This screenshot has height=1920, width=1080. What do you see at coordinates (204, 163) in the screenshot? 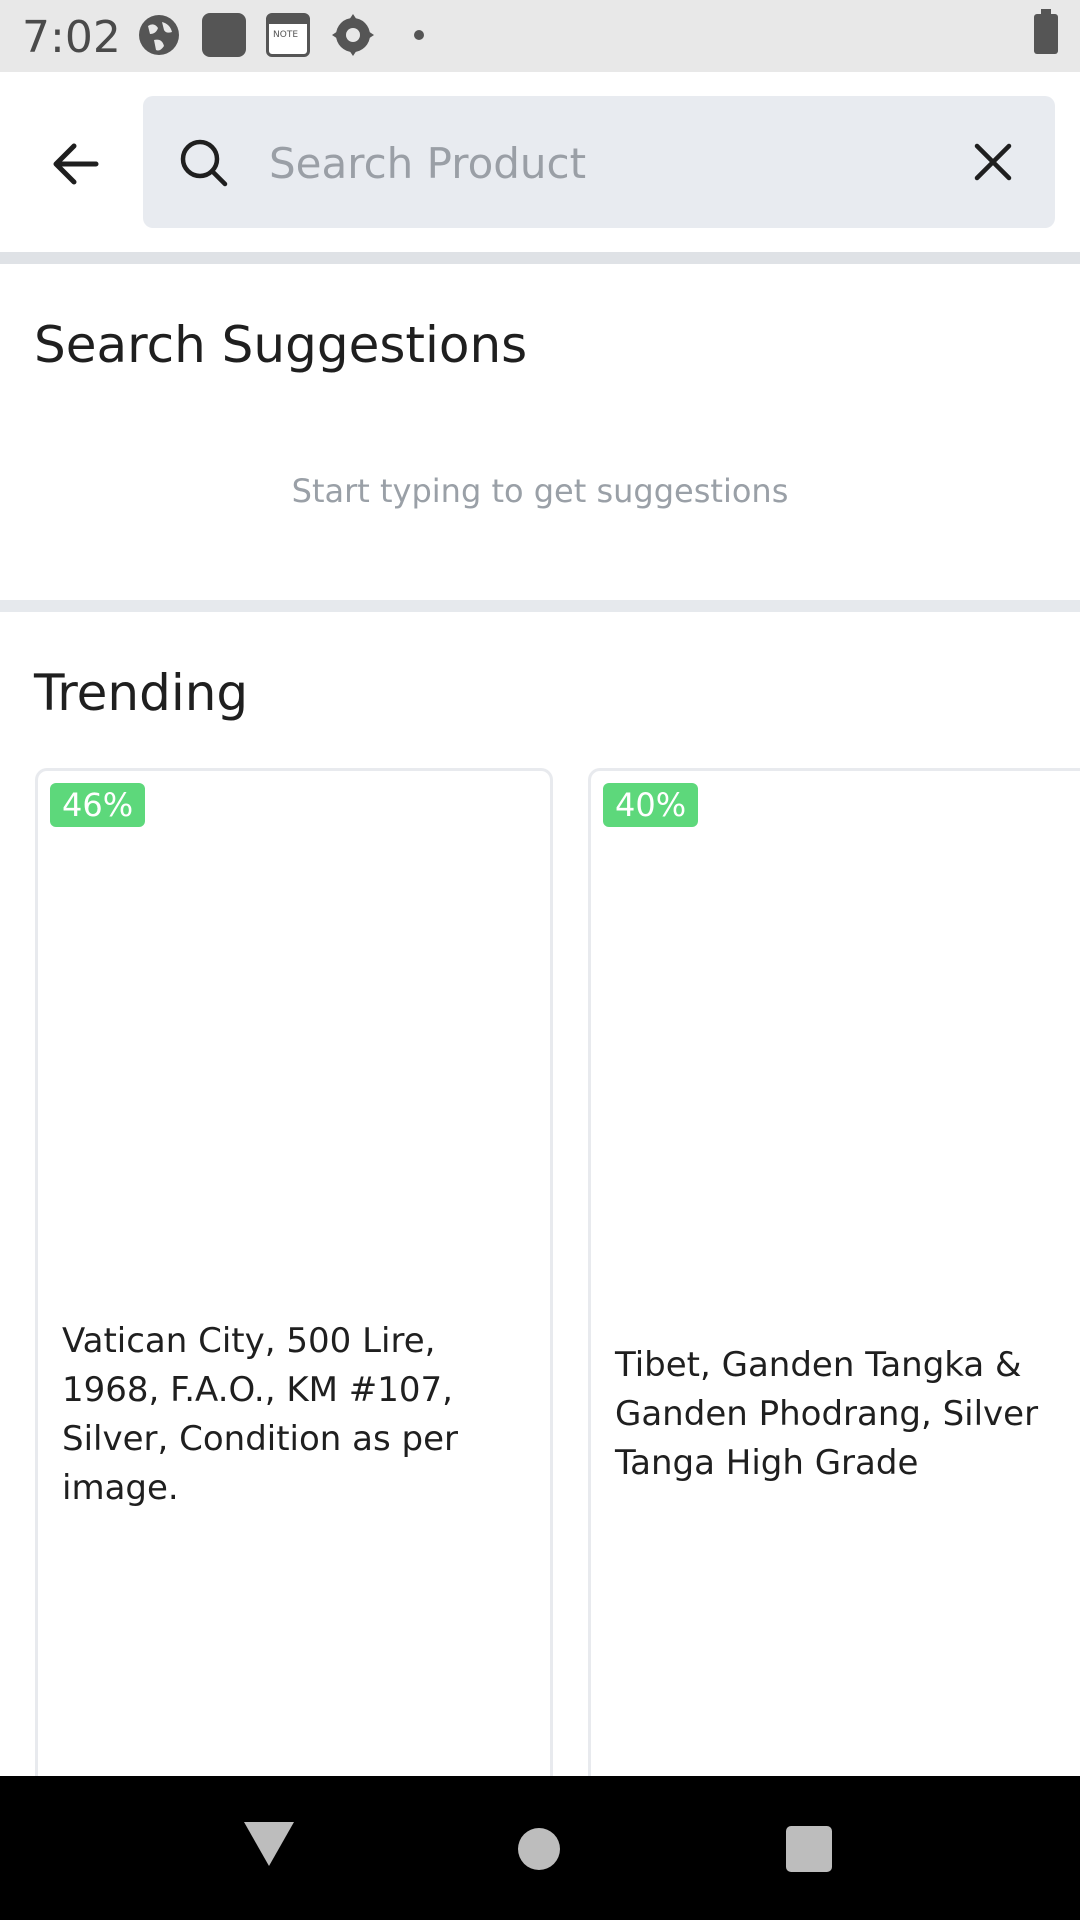
I see `search-icon` at bounding box center [204, 163].